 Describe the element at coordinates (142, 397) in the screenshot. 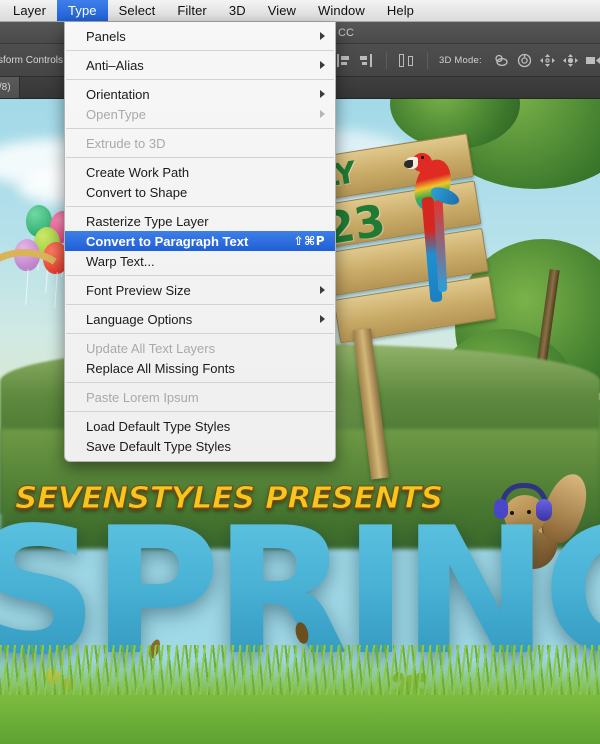

I see `menu-item-label: Paste Lorem Ipsum` at that location.